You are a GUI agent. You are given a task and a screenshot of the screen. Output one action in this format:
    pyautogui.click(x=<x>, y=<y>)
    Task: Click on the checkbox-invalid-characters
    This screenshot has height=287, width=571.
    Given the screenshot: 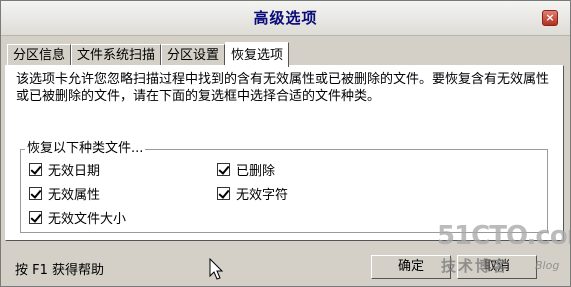 What is the action you would take?
    pyautogui.click(x=223, y=193)
    